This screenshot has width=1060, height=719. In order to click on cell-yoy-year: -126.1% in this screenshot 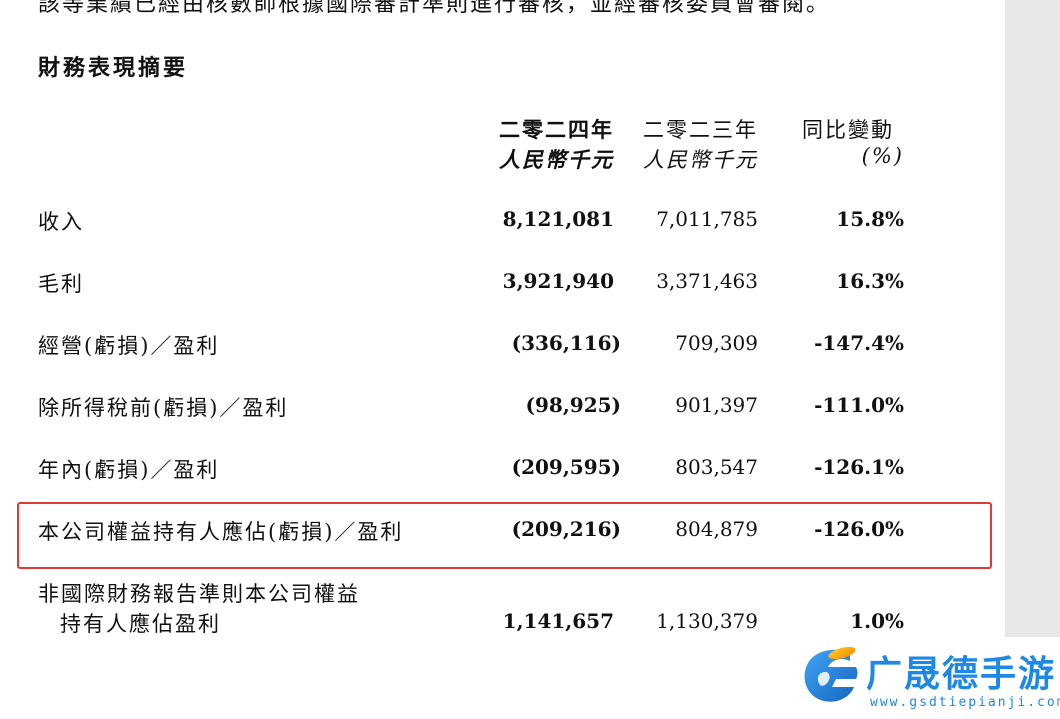, I will do `click(859, 467)`.